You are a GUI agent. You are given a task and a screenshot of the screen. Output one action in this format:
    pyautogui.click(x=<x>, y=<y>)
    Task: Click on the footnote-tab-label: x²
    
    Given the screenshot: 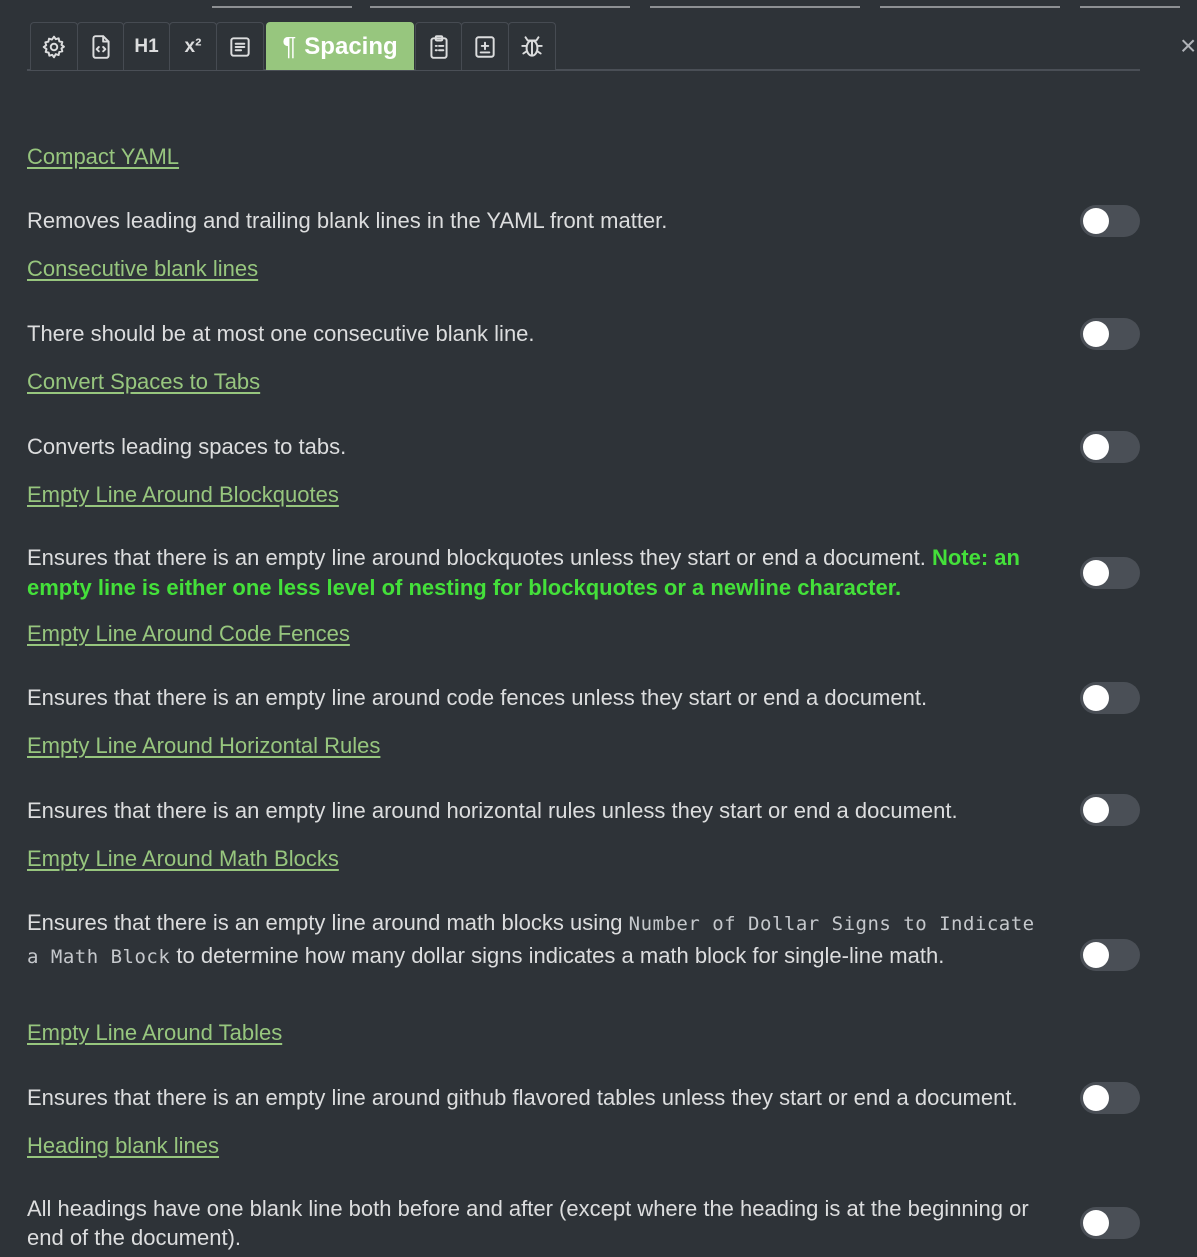 What is the action you would take?
    pyautogui.click(x=193, y=46)
    